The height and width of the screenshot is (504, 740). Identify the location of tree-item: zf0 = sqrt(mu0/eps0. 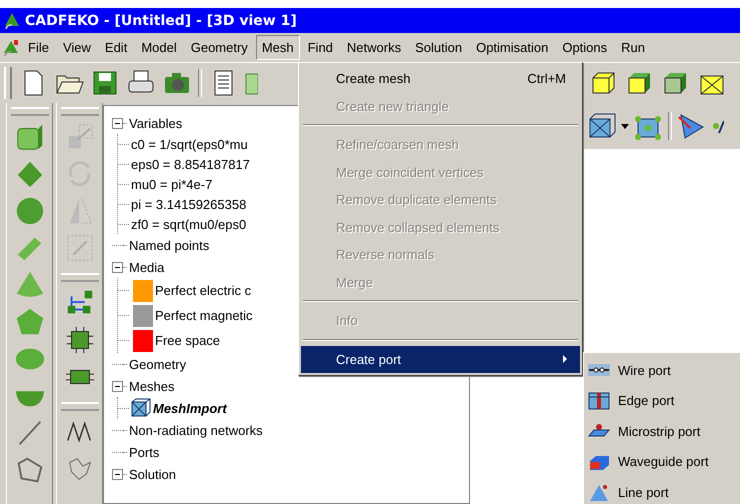
(188, 224).